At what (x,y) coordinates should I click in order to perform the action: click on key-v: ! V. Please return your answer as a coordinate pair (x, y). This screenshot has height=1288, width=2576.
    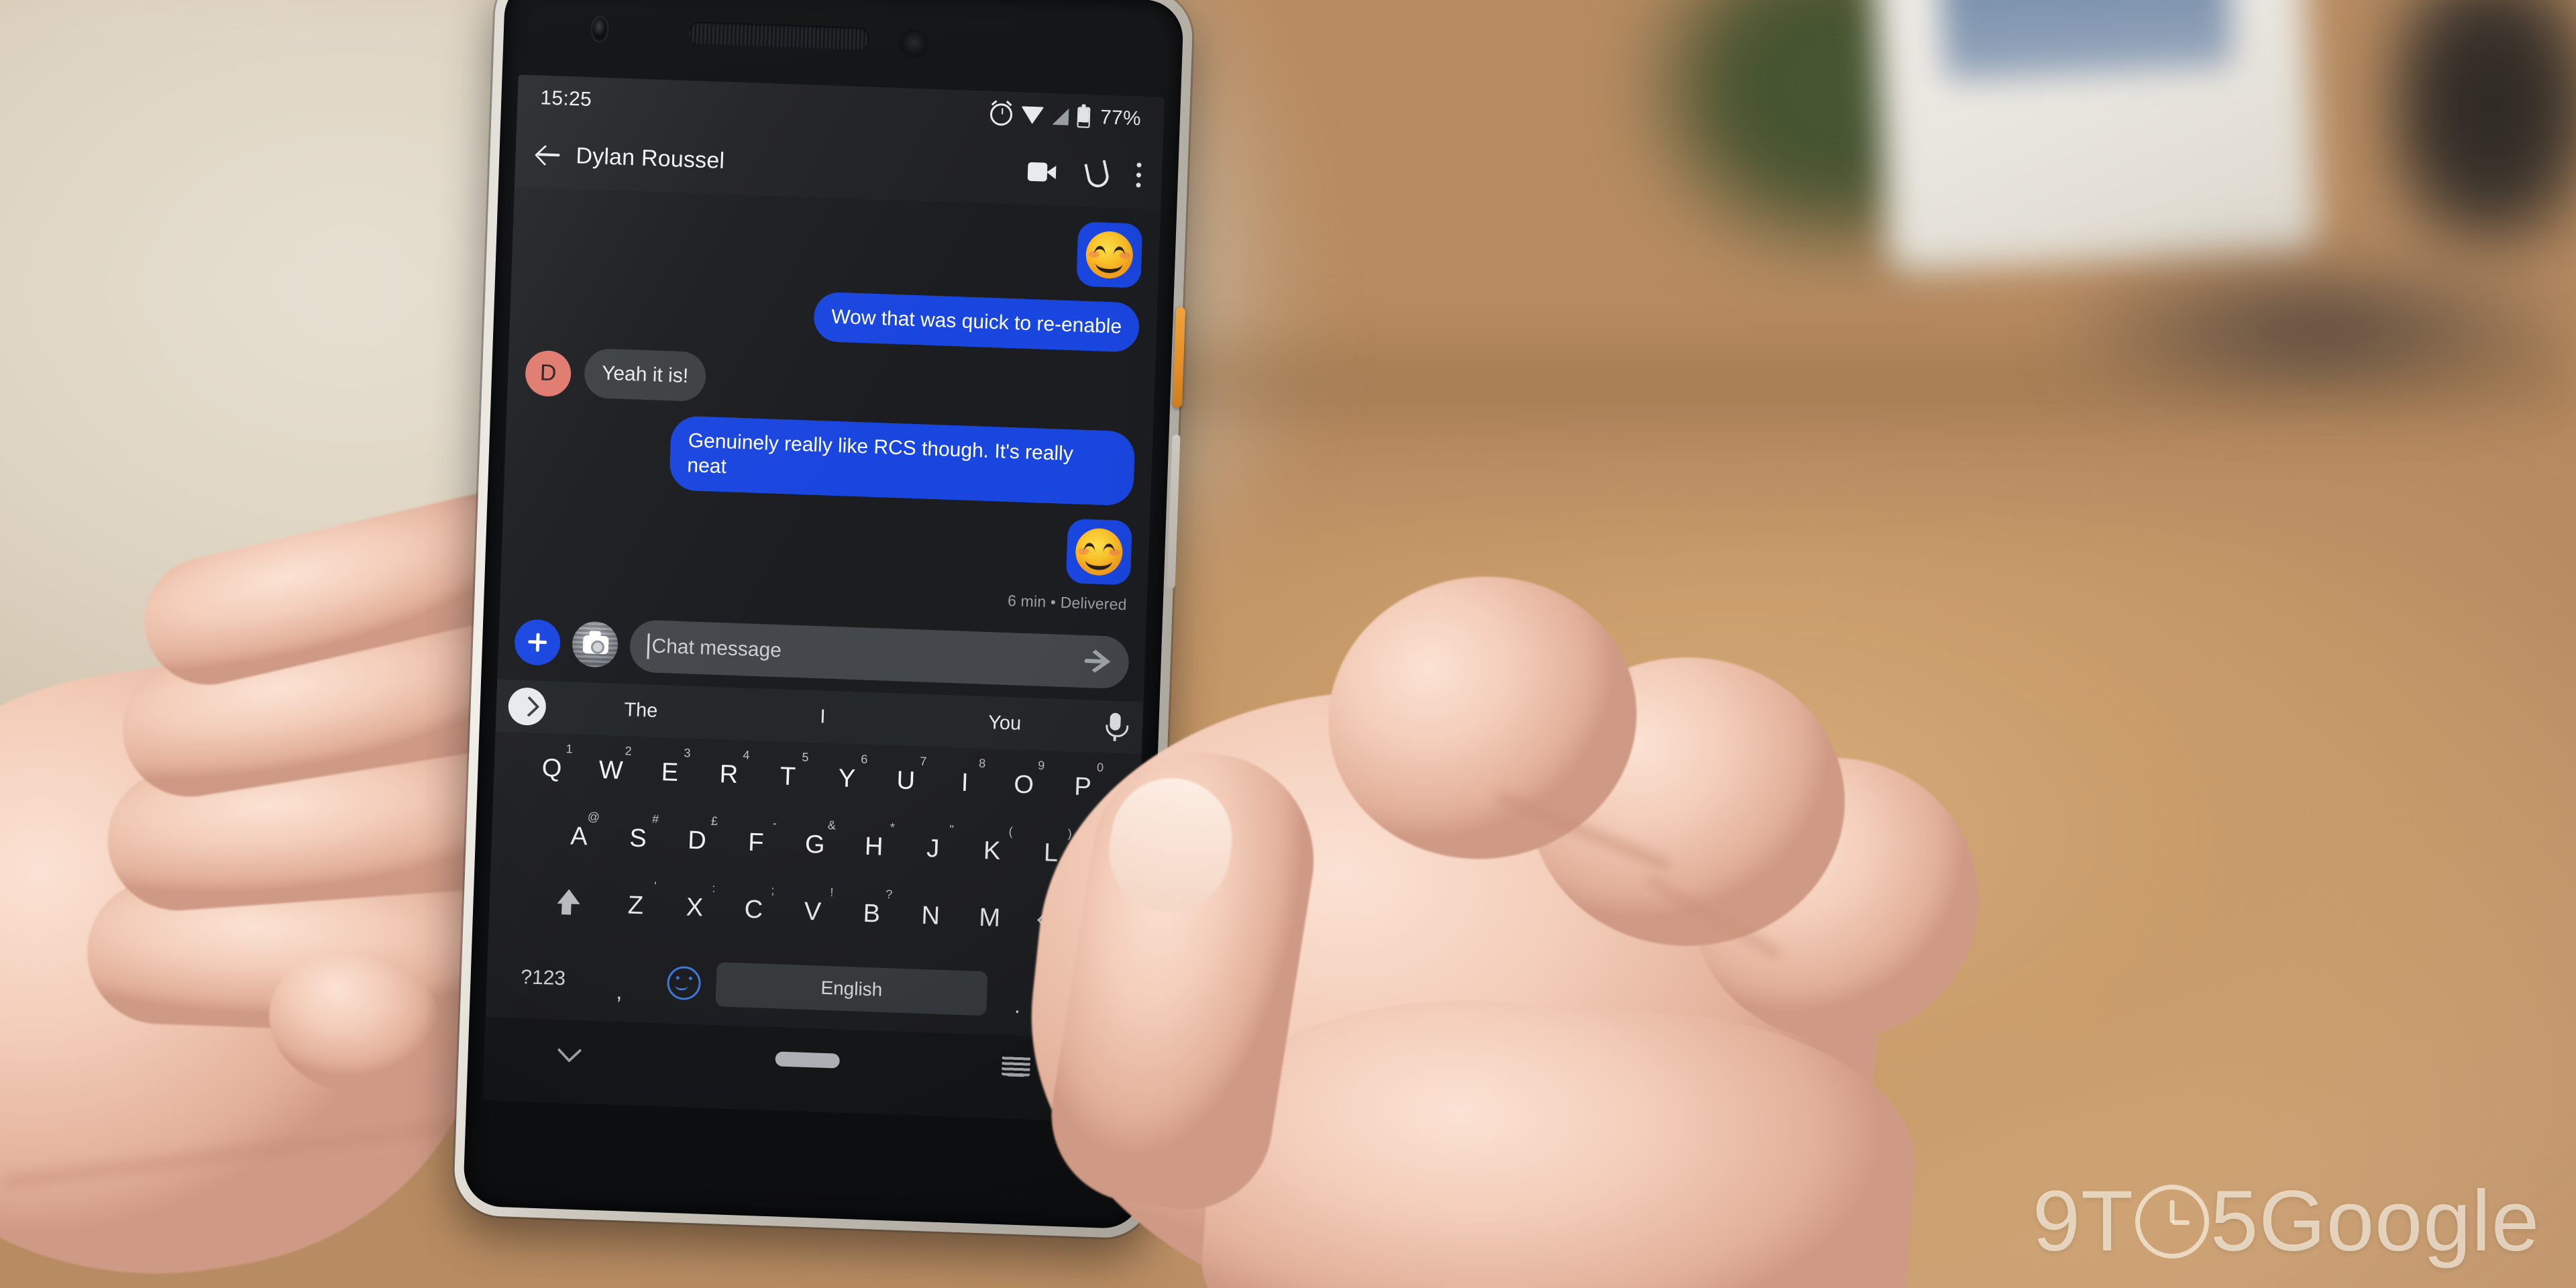
    Looking at the image, I should click on (812, 912).